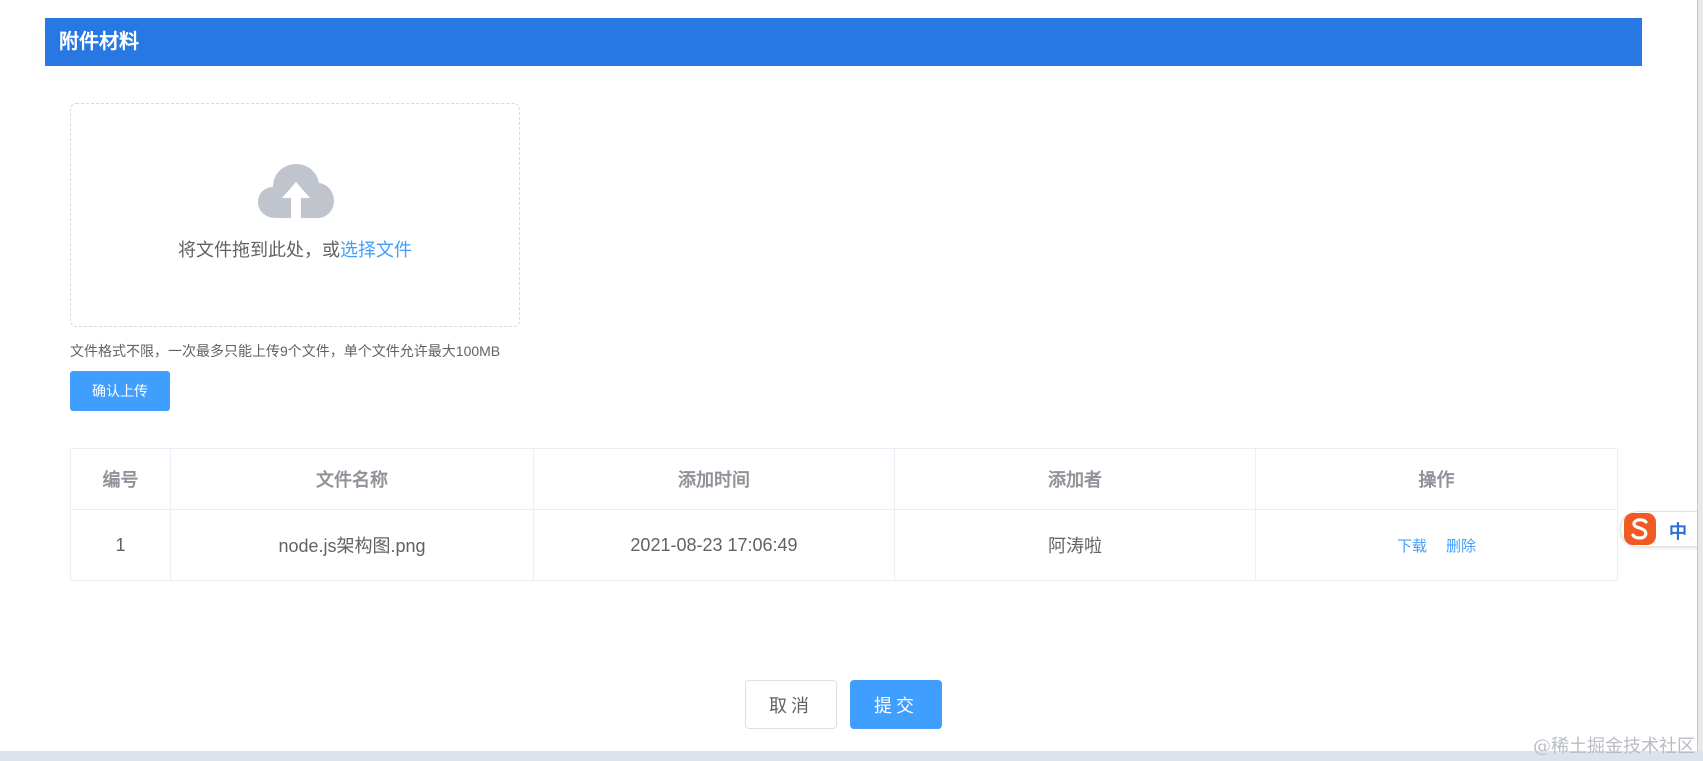  What do you see at coordinates (843, 42) in the screenshot?
I see `section-title: 附件材料` at bounding box center [843, 42].